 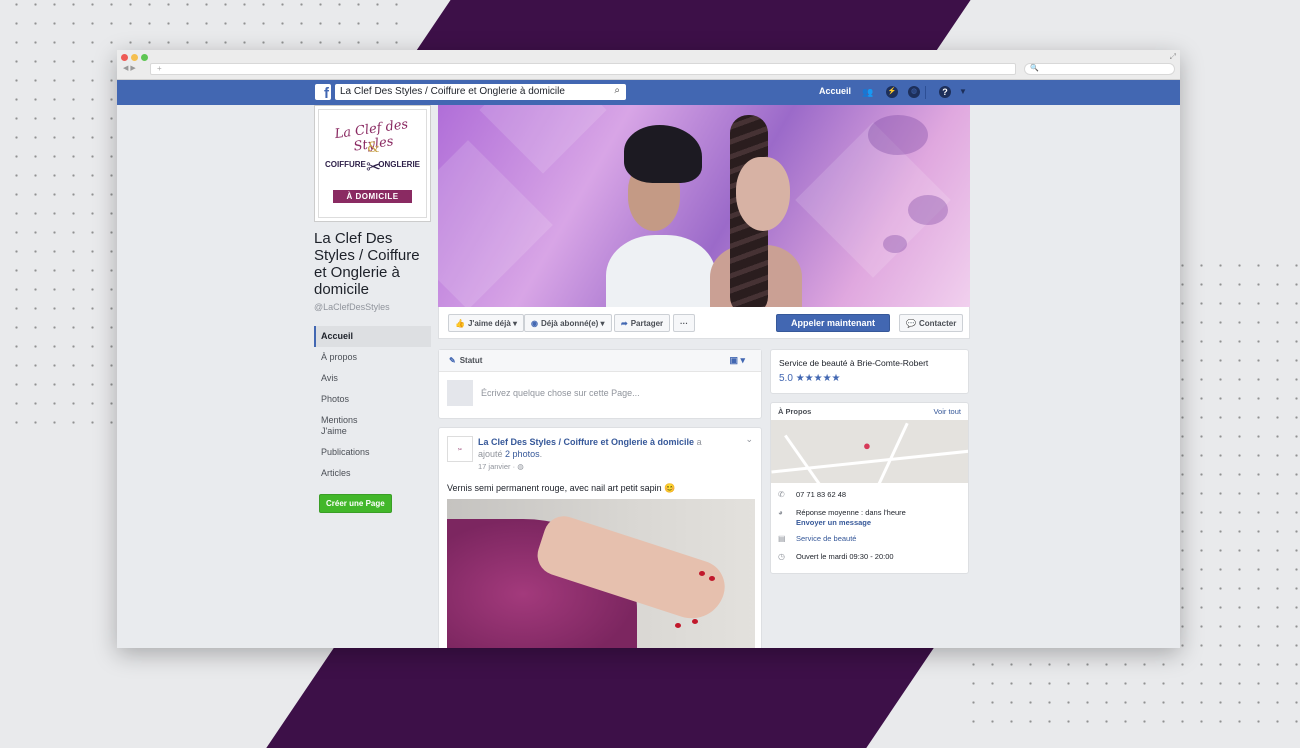 What do you see at coordinates (826, 539) in the screenshot?
I see `category-link: Service de beauté` at bounding box center [826, 539].